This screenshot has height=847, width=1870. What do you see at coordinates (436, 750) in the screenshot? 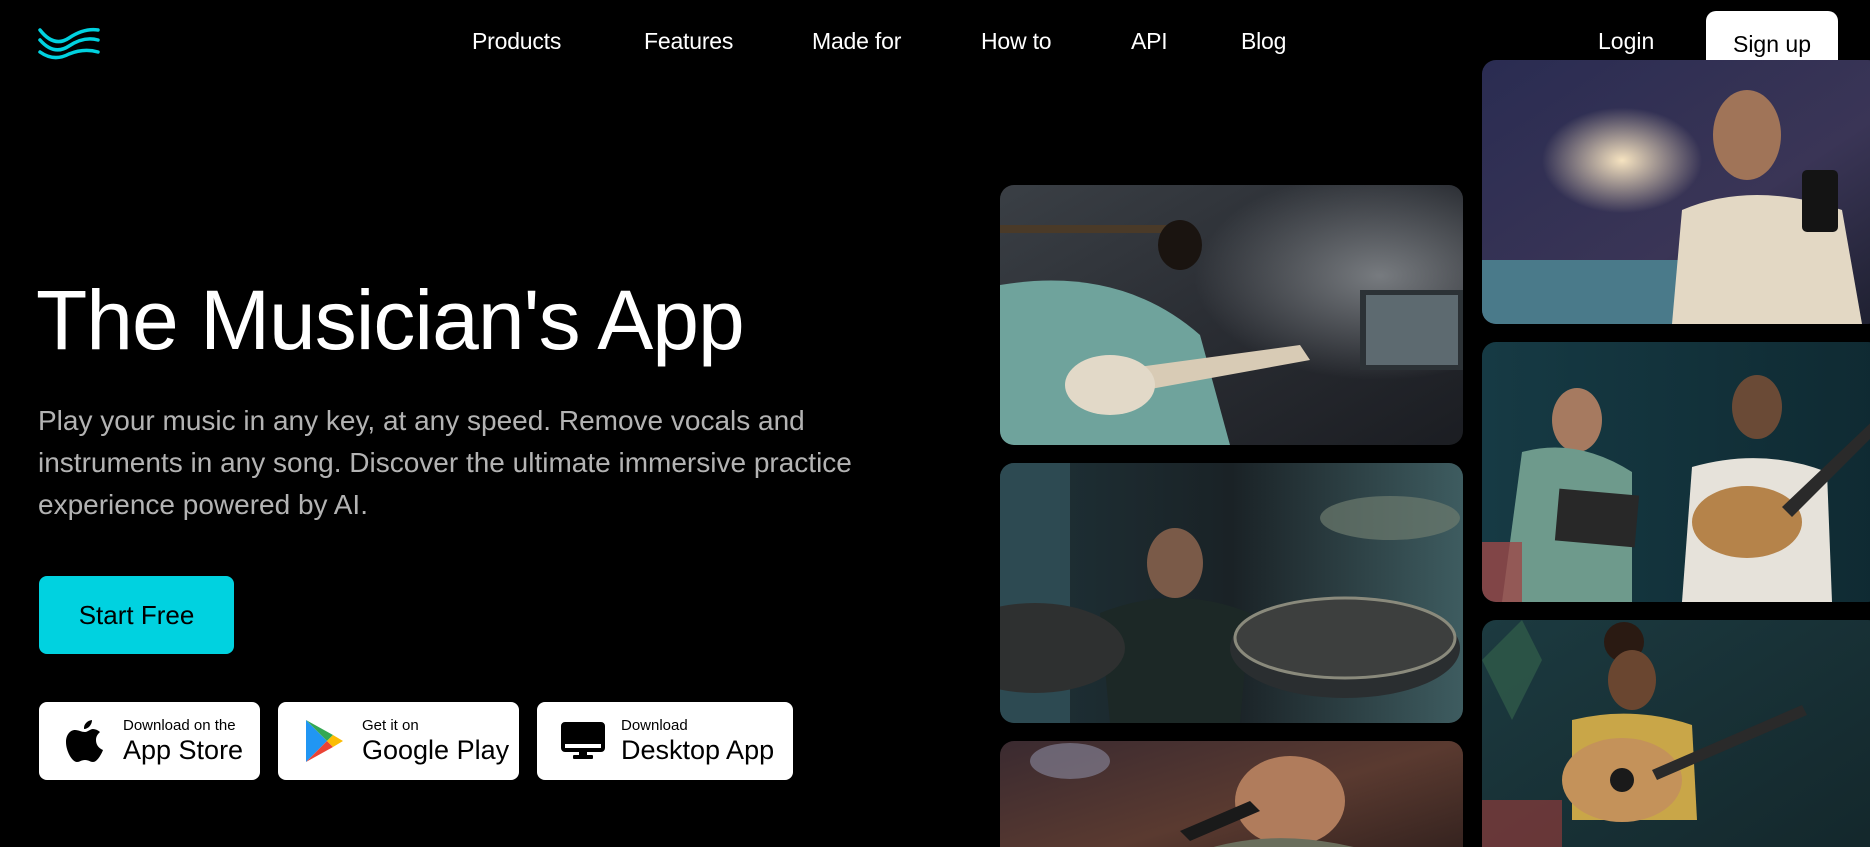
I see `google-play-label: Google Play` at bounding box center [436, 750].